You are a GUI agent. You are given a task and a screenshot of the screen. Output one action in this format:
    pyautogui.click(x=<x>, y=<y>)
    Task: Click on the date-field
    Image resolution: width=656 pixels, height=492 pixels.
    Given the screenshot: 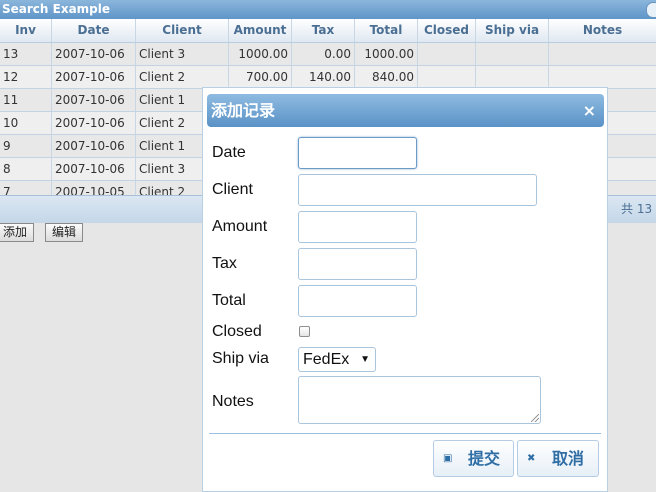 What is the action you would take?
    pyautogui.click(x=357, y=153)
    